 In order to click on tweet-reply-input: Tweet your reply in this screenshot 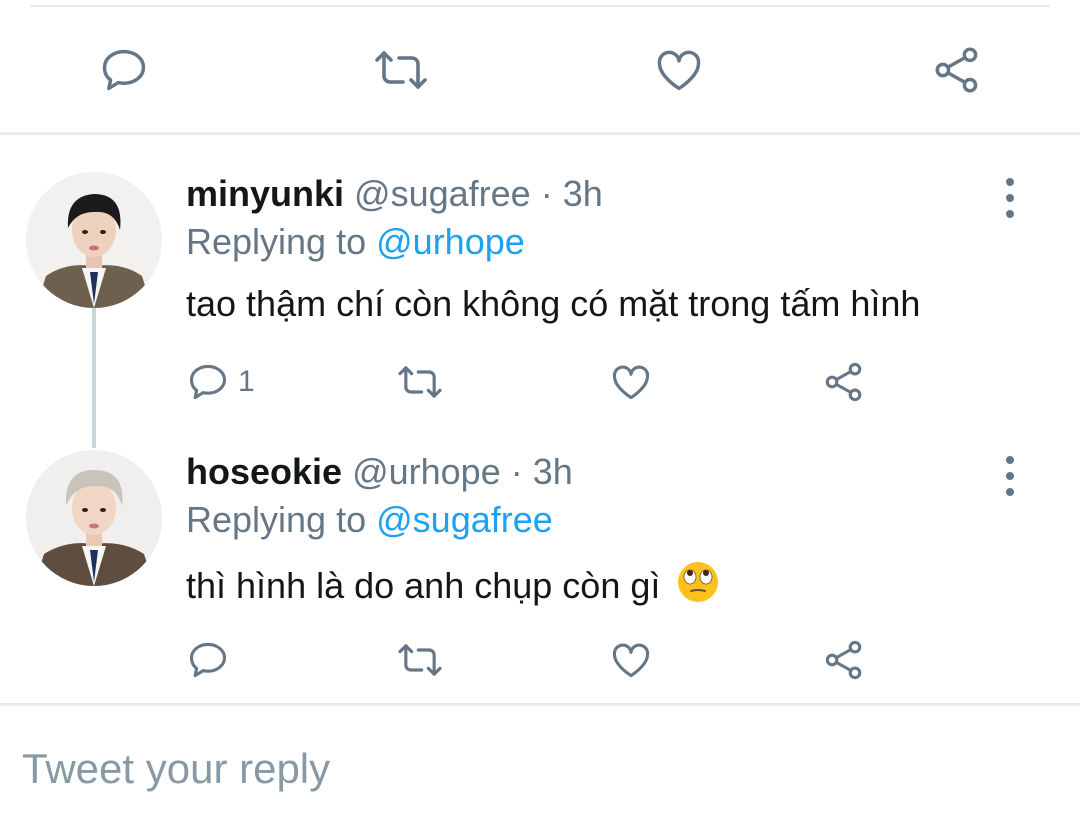, I will do `click(176, 769)`.